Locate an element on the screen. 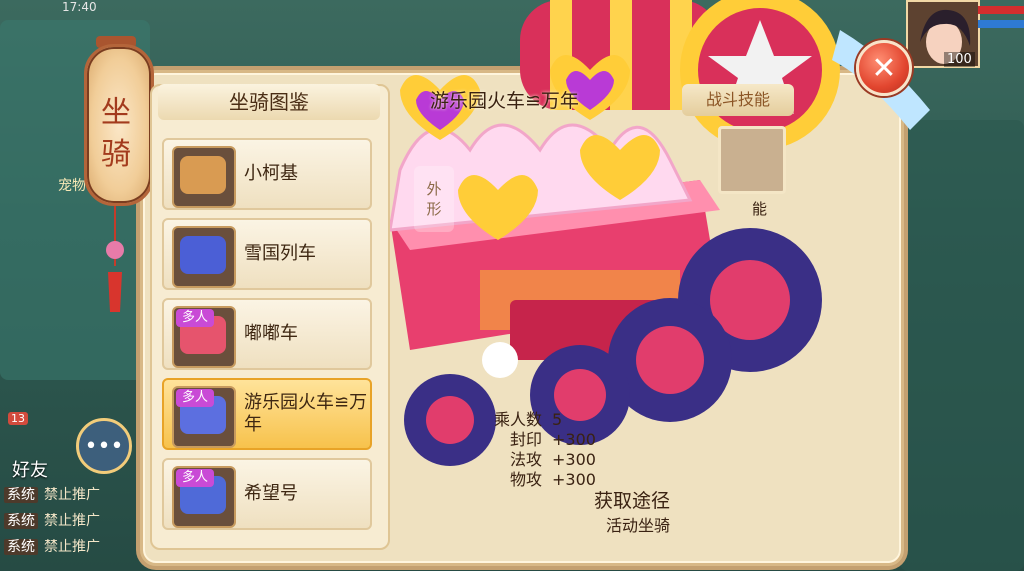 This screenshot has height=571, width=1024. chat-button: ••• is located at coordinates (104, 446).